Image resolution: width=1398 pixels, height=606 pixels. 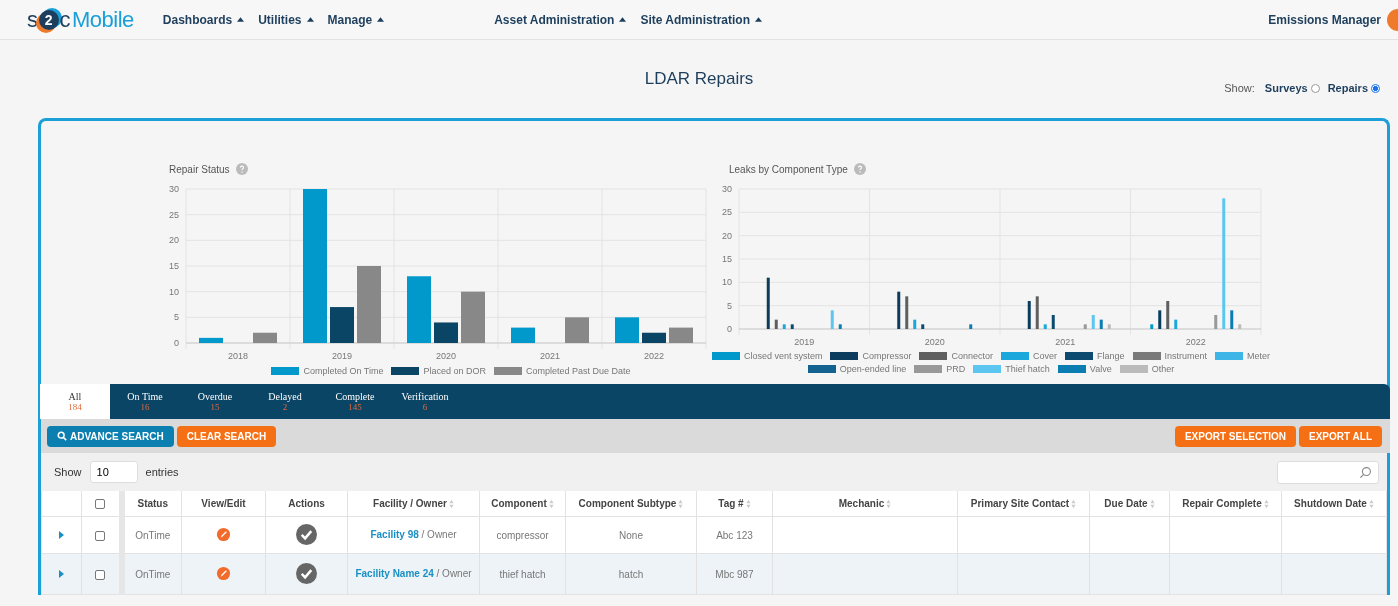 I want to click on advance-search-button: ADVANCE SEARCH, so click(x=110, y=436).